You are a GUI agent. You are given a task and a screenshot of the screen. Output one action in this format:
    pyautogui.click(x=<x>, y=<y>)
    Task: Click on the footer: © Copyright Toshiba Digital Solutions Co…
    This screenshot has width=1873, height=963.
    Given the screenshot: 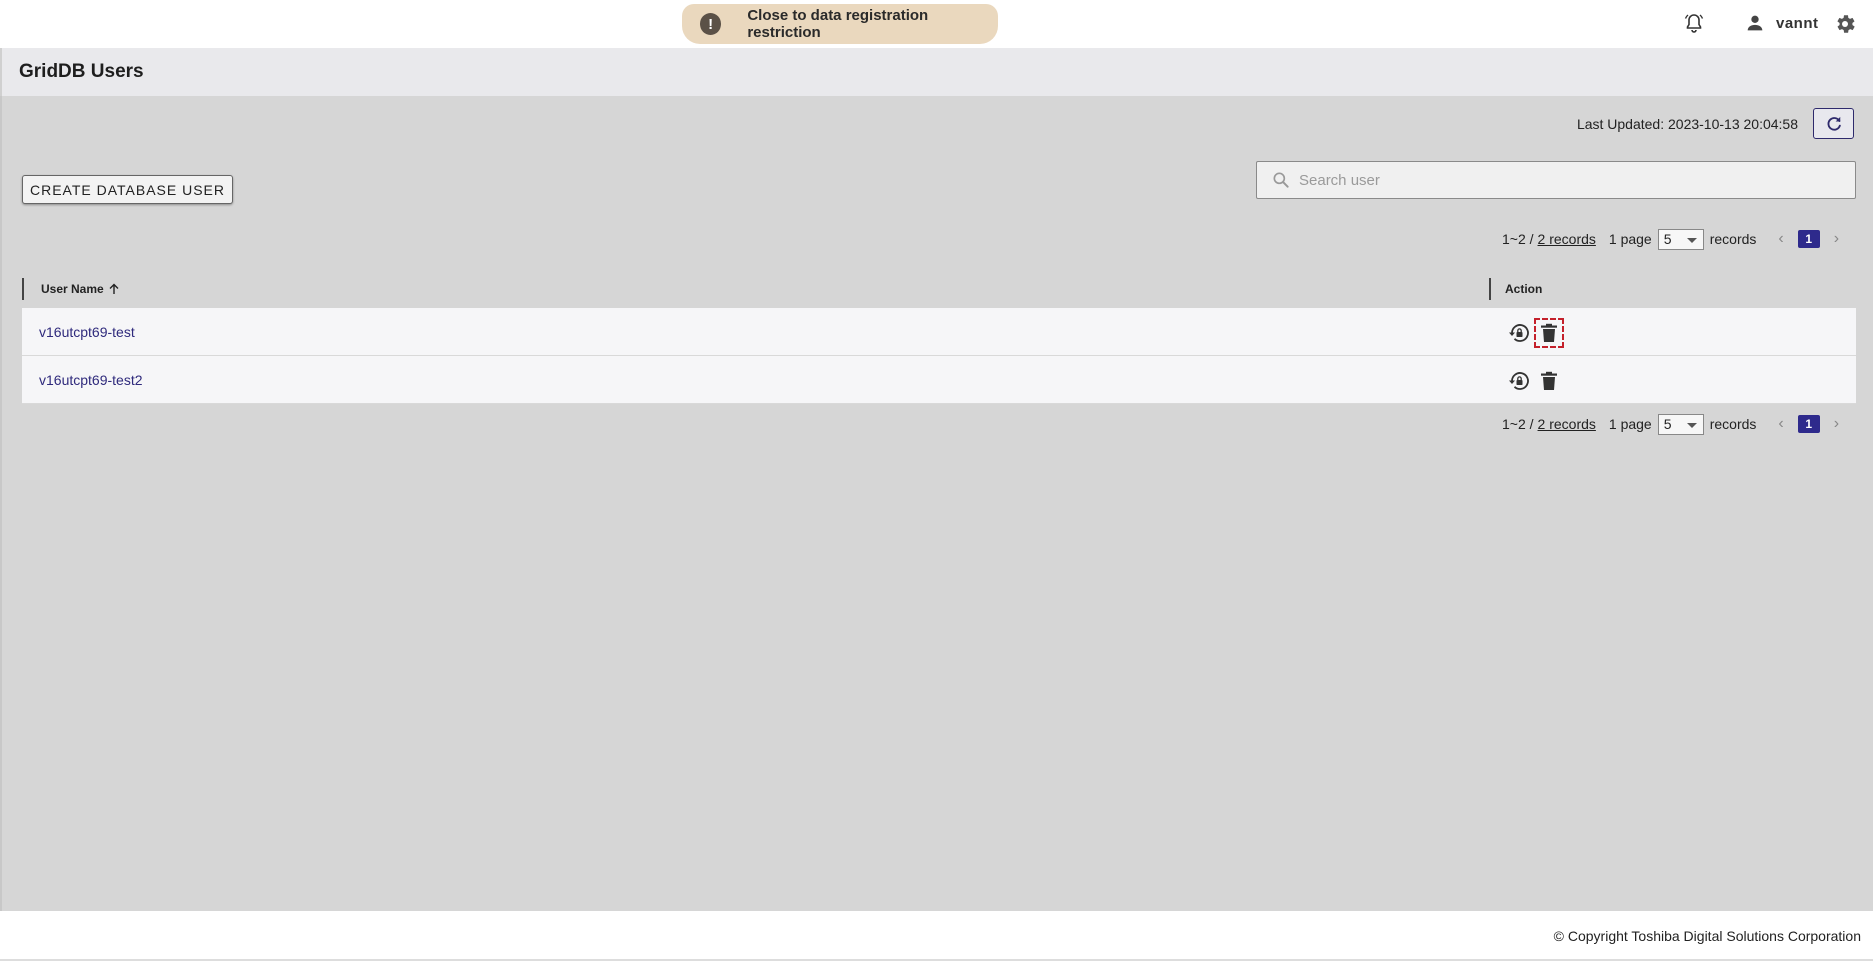 What is the action you would take?
    pyautogui.click(x=936, y=936)
    